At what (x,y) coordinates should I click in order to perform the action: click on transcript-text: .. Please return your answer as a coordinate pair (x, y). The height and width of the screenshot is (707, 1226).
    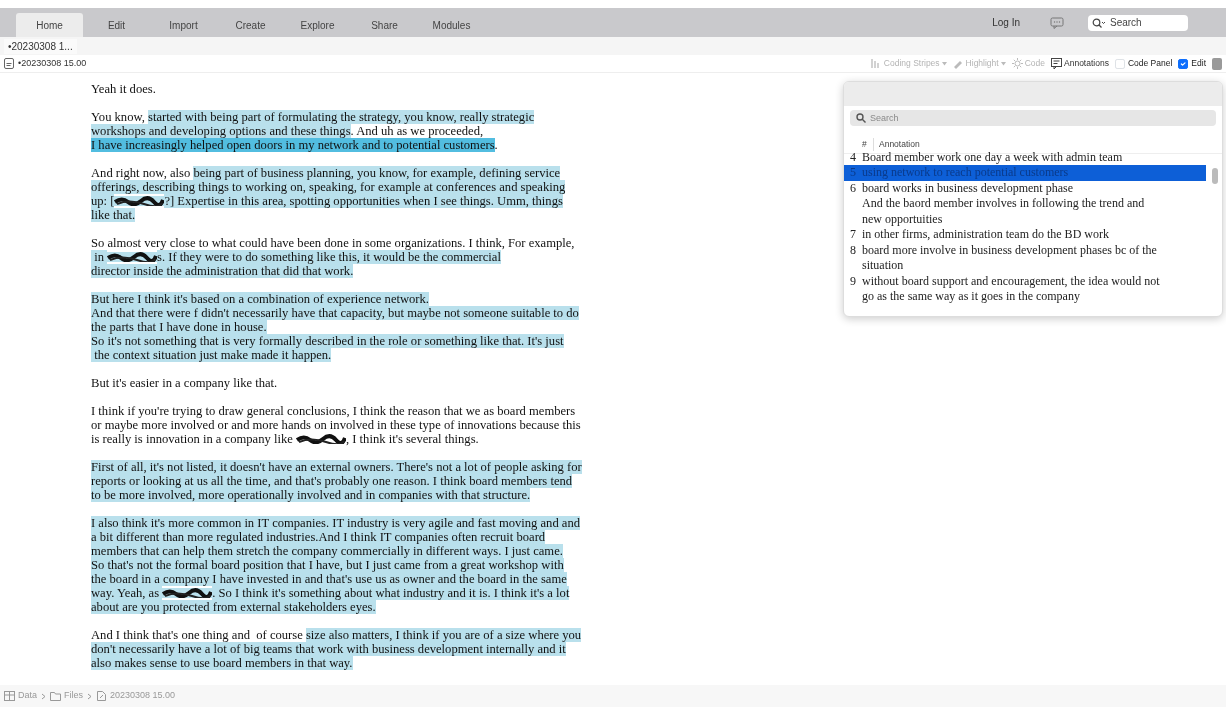
    Looking at the image, I should click on (496, 145).